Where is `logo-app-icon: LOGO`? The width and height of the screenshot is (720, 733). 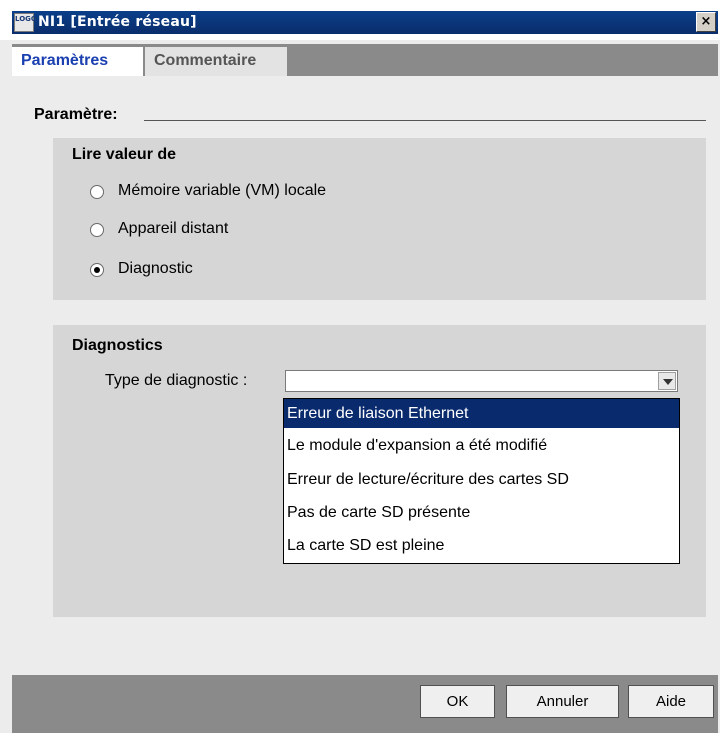 logo-app-icon: LOGO is located at coordinates (25, 22).